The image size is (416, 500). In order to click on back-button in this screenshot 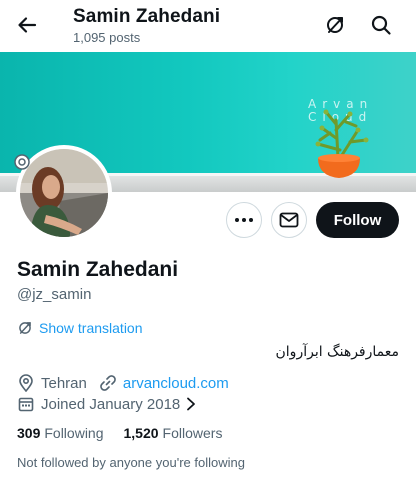, I will do `click(27, 25)`.